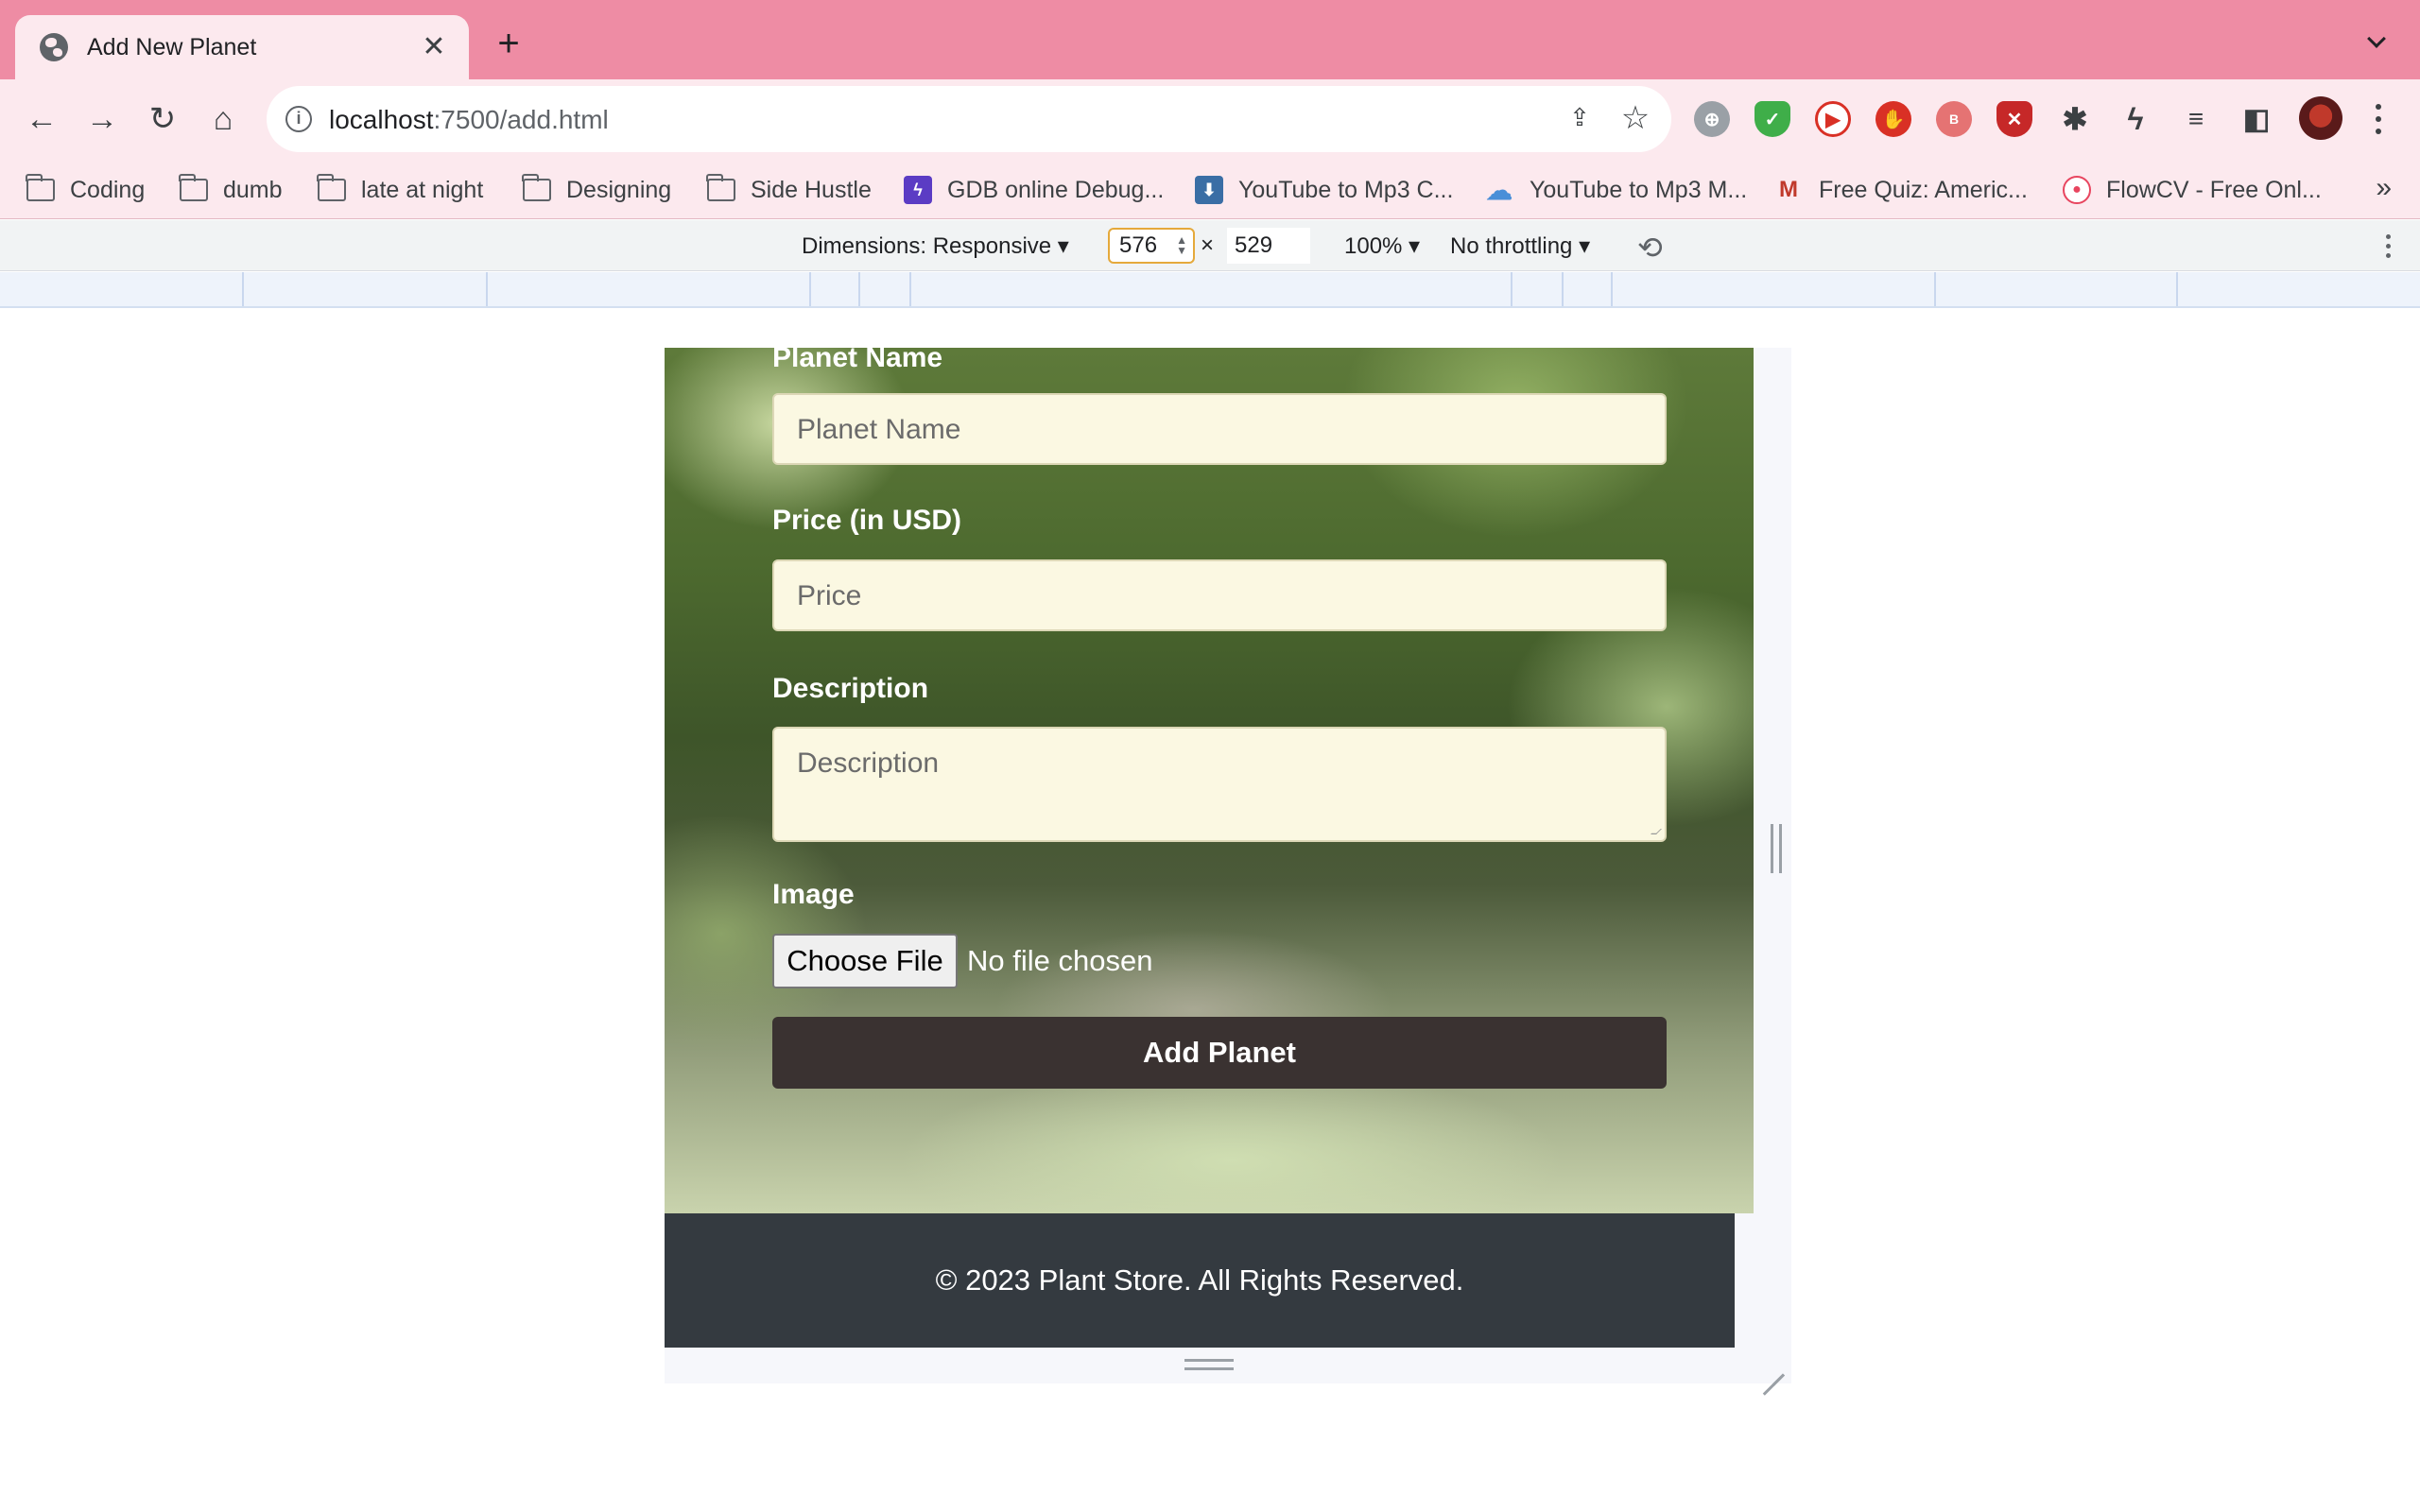  I want to click on reload-icon: ↻, so click(162, 119).